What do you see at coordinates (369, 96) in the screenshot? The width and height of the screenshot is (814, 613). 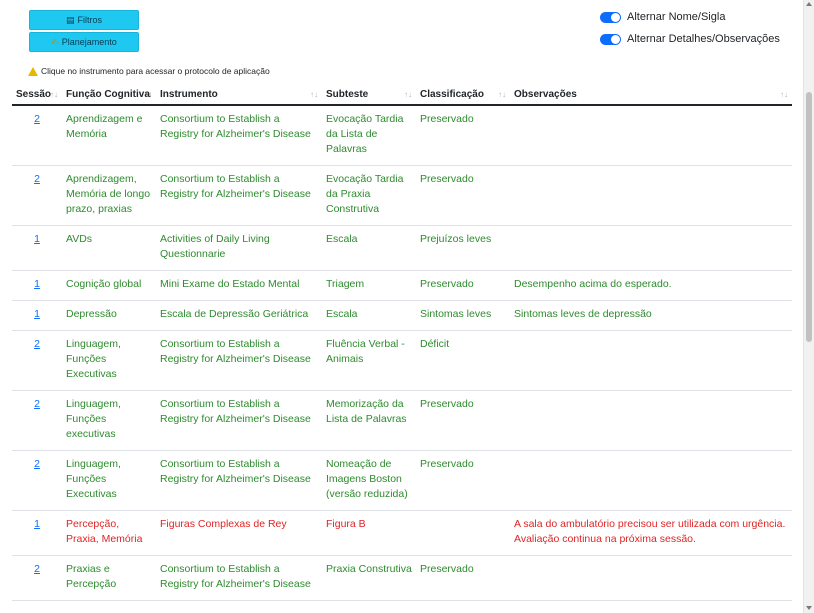 I see `header-subteste: Subteste ↑↓` at bounding box center [369, 96].